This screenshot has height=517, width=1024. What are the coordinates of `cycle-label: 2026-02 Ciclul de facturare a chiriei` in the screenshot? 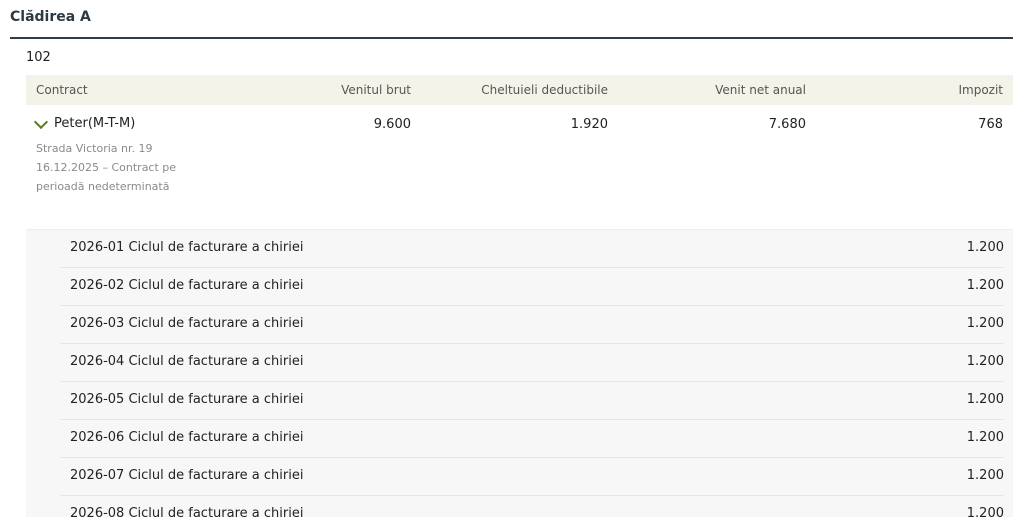 It's located at (187, 285).